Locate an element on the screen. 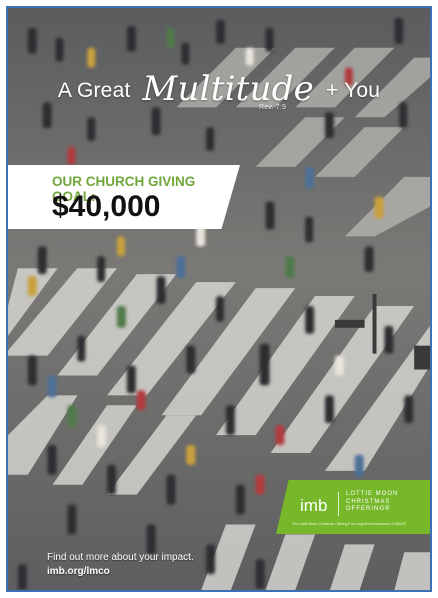 The width and height of the screenshot is (438, 598). badge-divider is located at coordinates (338, 504).